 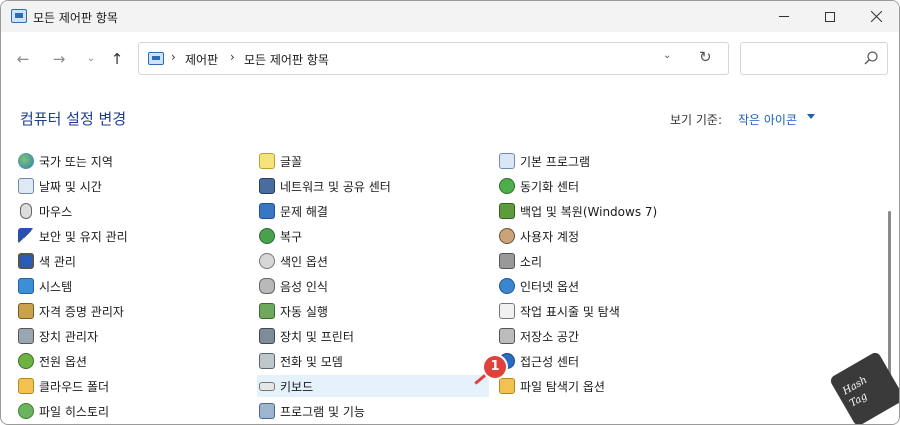 What do you see at coordinates (322, 411) in the screenshot?
I see `item-label: 프로그램 및 기능` at bounding box center [322, 411].